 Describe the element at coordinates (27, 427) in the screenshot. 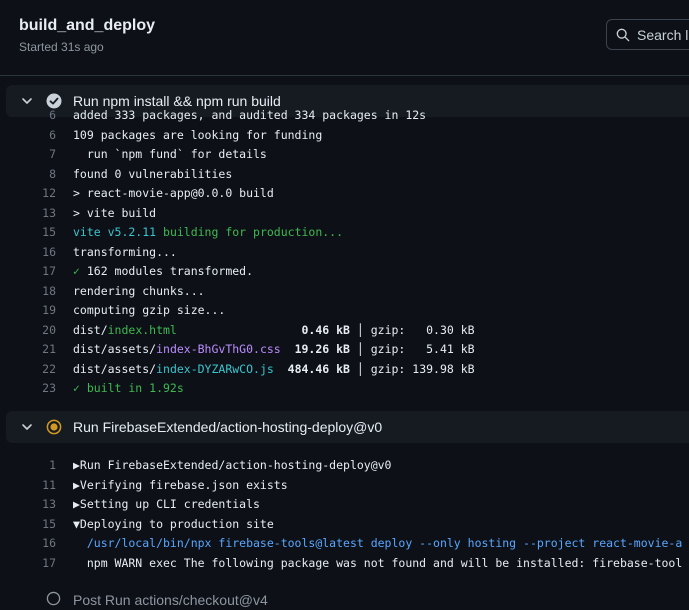

I see `chevron-down-icon` at that location.